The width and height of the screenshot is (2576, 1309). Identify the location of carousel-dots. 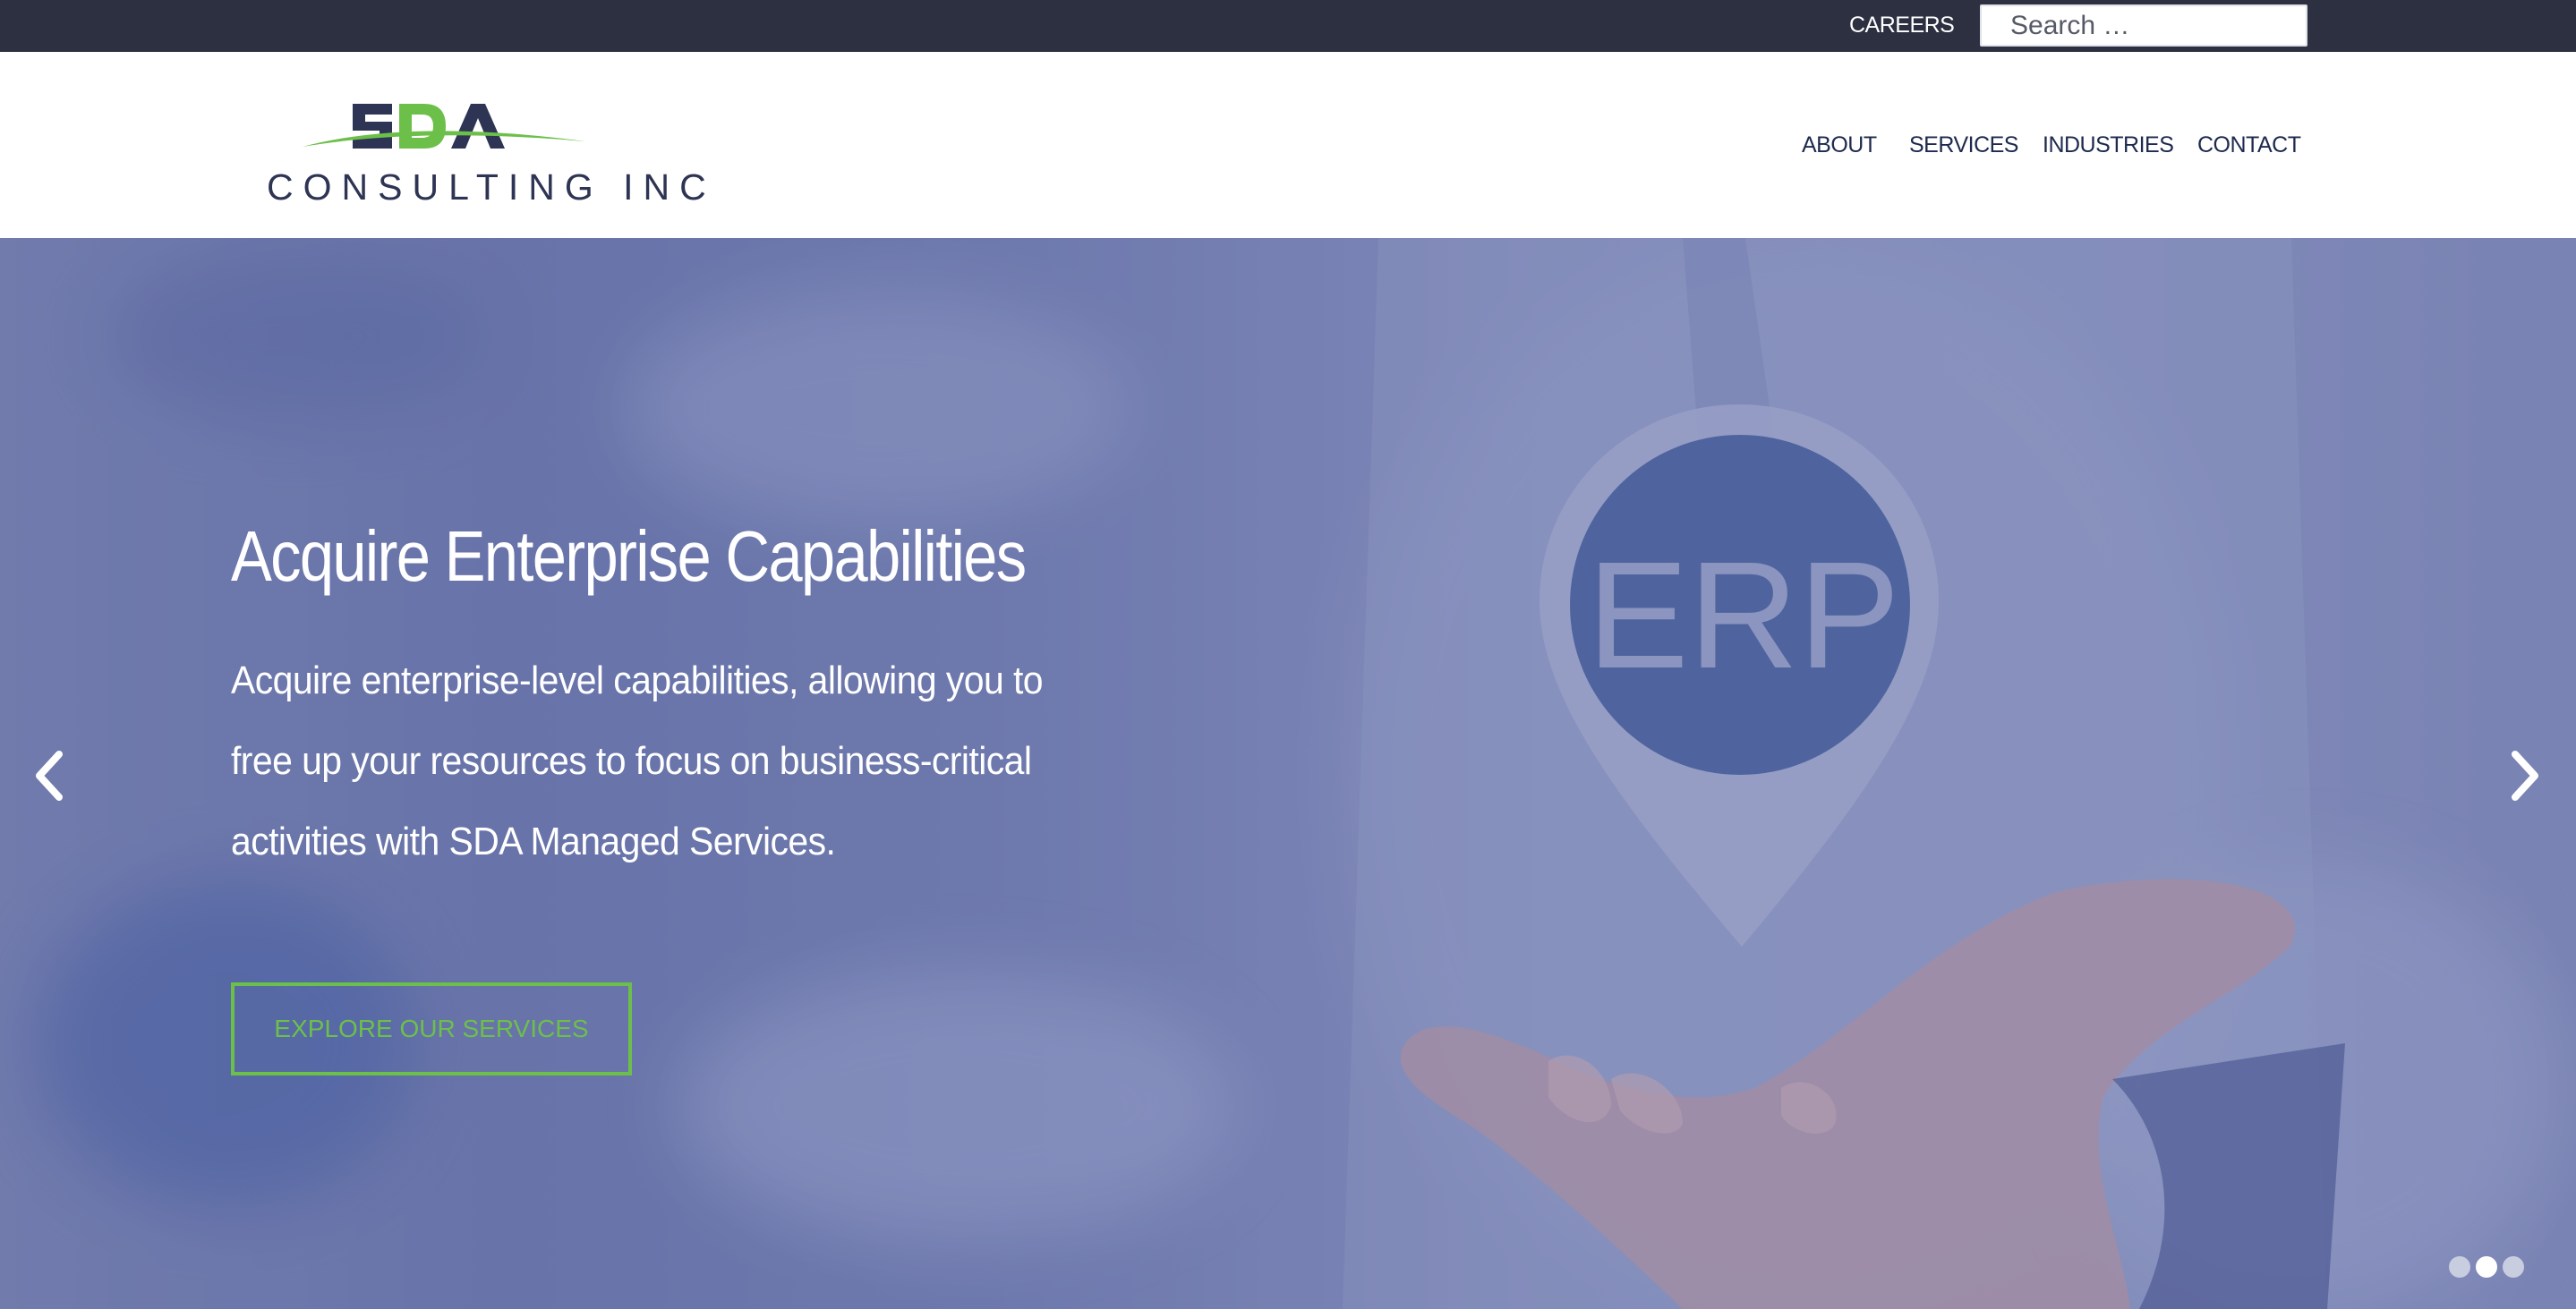
(2486, 1267).